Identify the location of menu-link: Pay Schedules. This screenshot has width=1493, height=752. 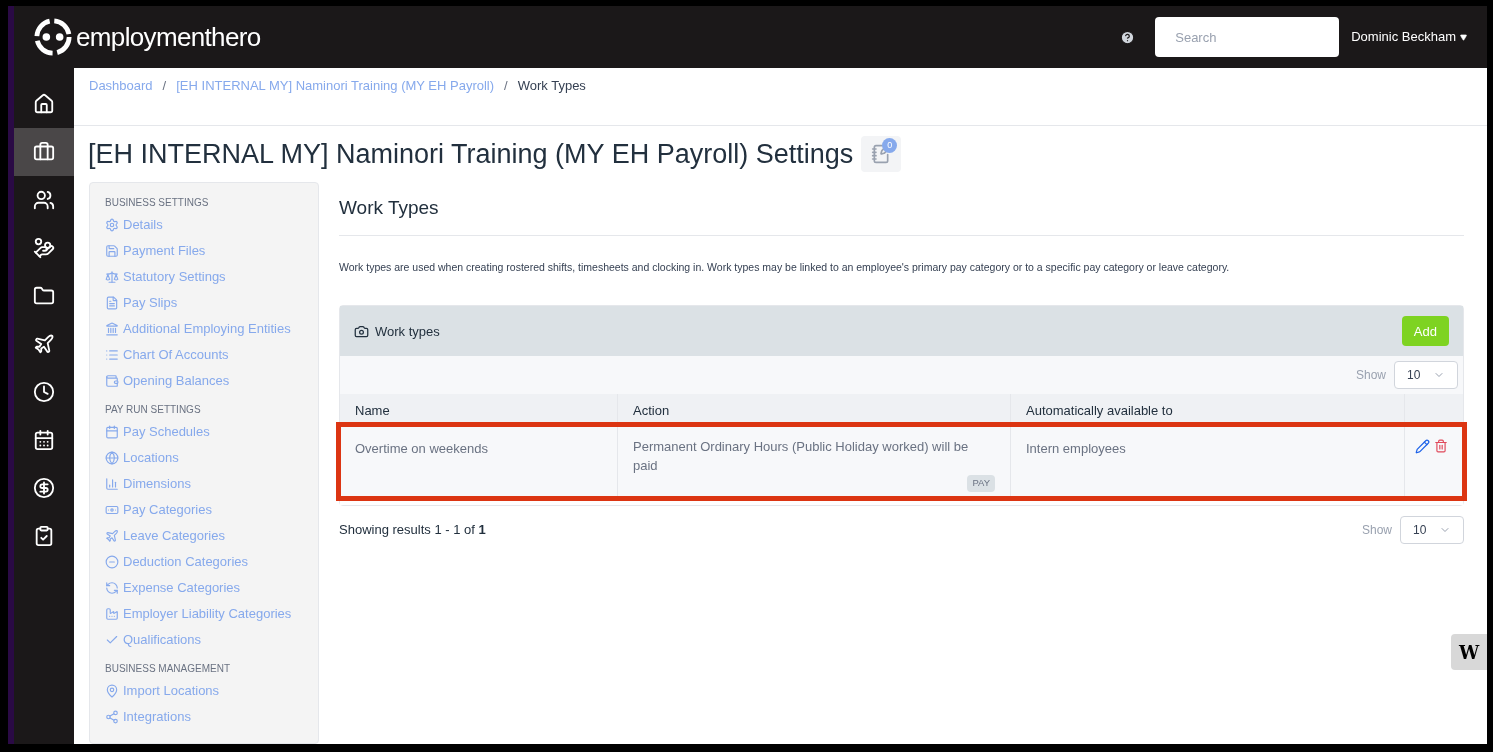
(166, 432).